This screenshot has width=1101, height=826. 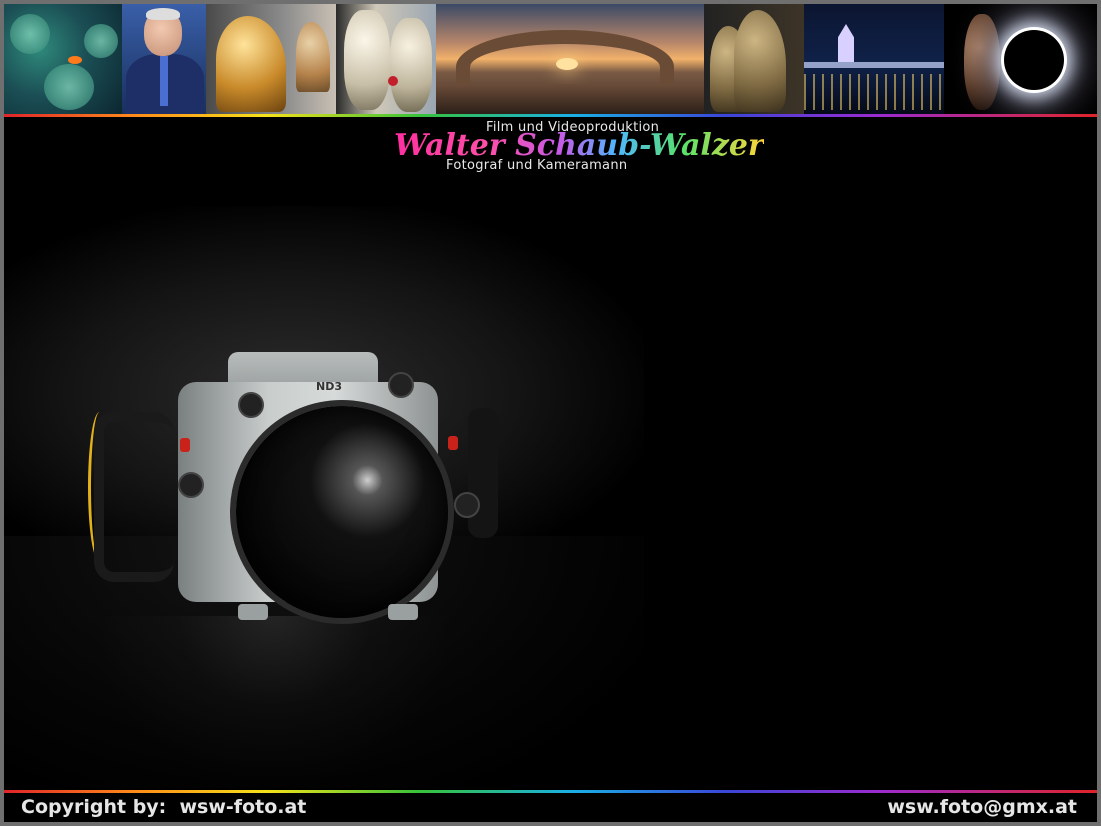 I want to click on header-banner, so click(x=550, y=59).